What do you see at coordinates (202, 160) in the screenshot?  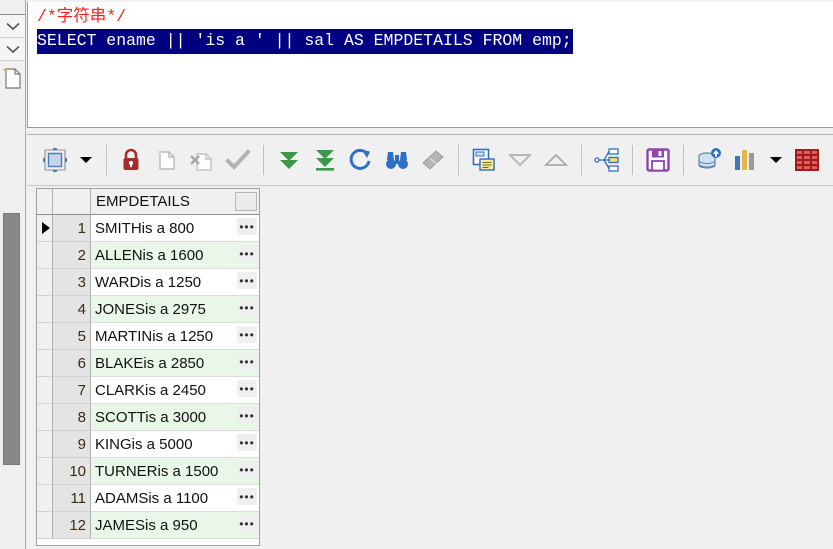 I see `delete-record-button` at bounding box center [202, 160].